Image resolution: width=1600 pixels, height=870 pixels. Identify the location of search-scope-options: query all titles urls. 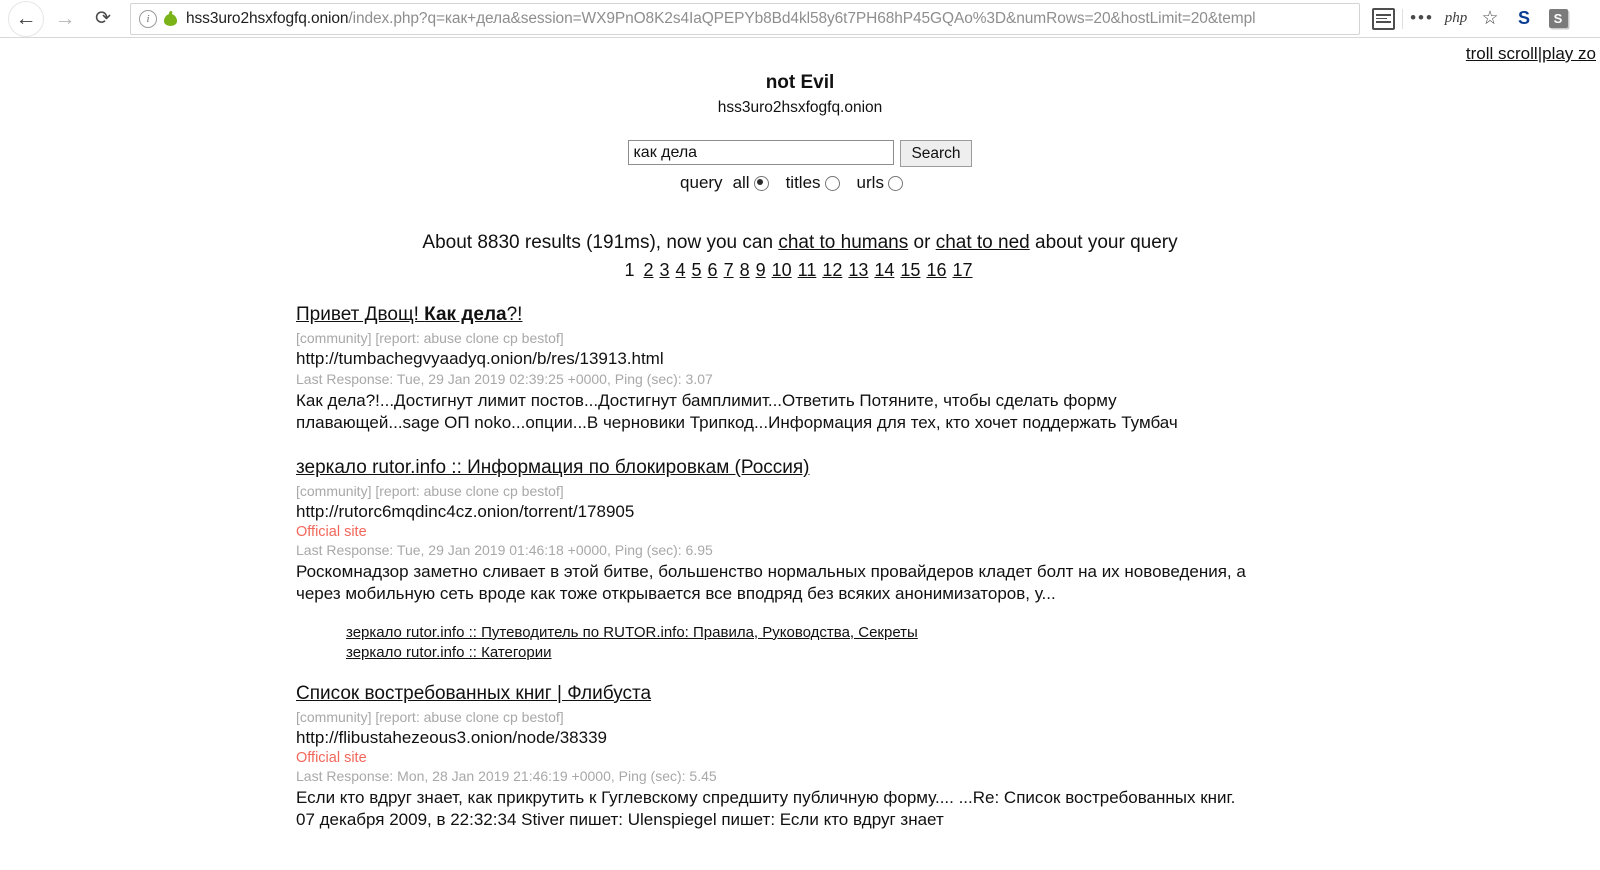
(800, 183).